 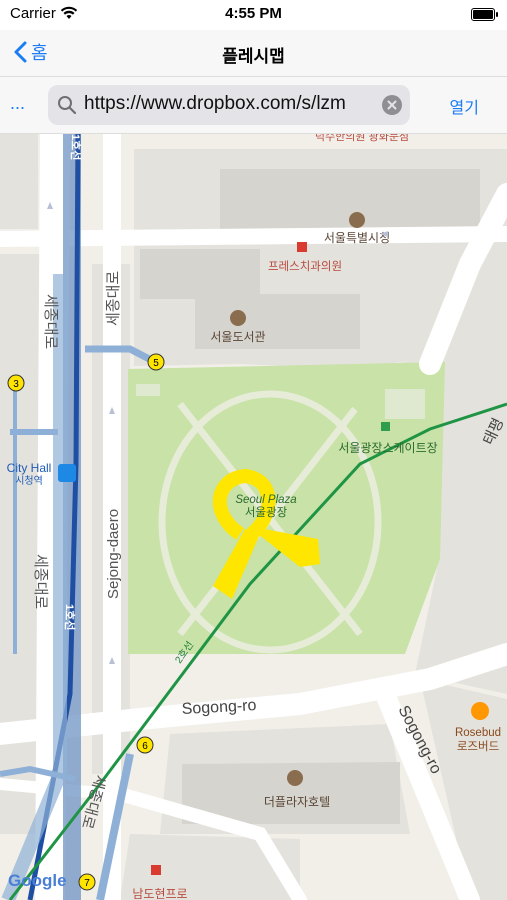 What do you see at coordinates (478, 733) in the screenshot?
I see `rosebud-label: Rosebud` at bounding box center [478, 733].